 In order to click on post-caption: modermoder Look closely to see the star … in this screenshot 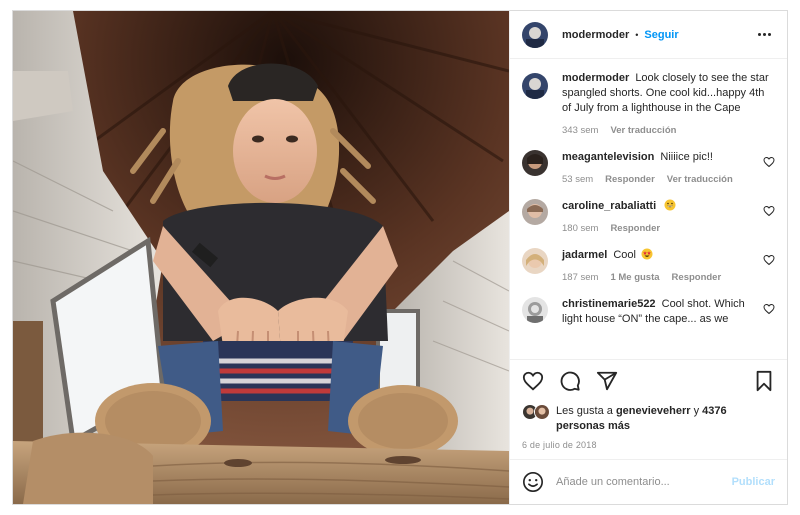, I will do `click(648, 104)`.